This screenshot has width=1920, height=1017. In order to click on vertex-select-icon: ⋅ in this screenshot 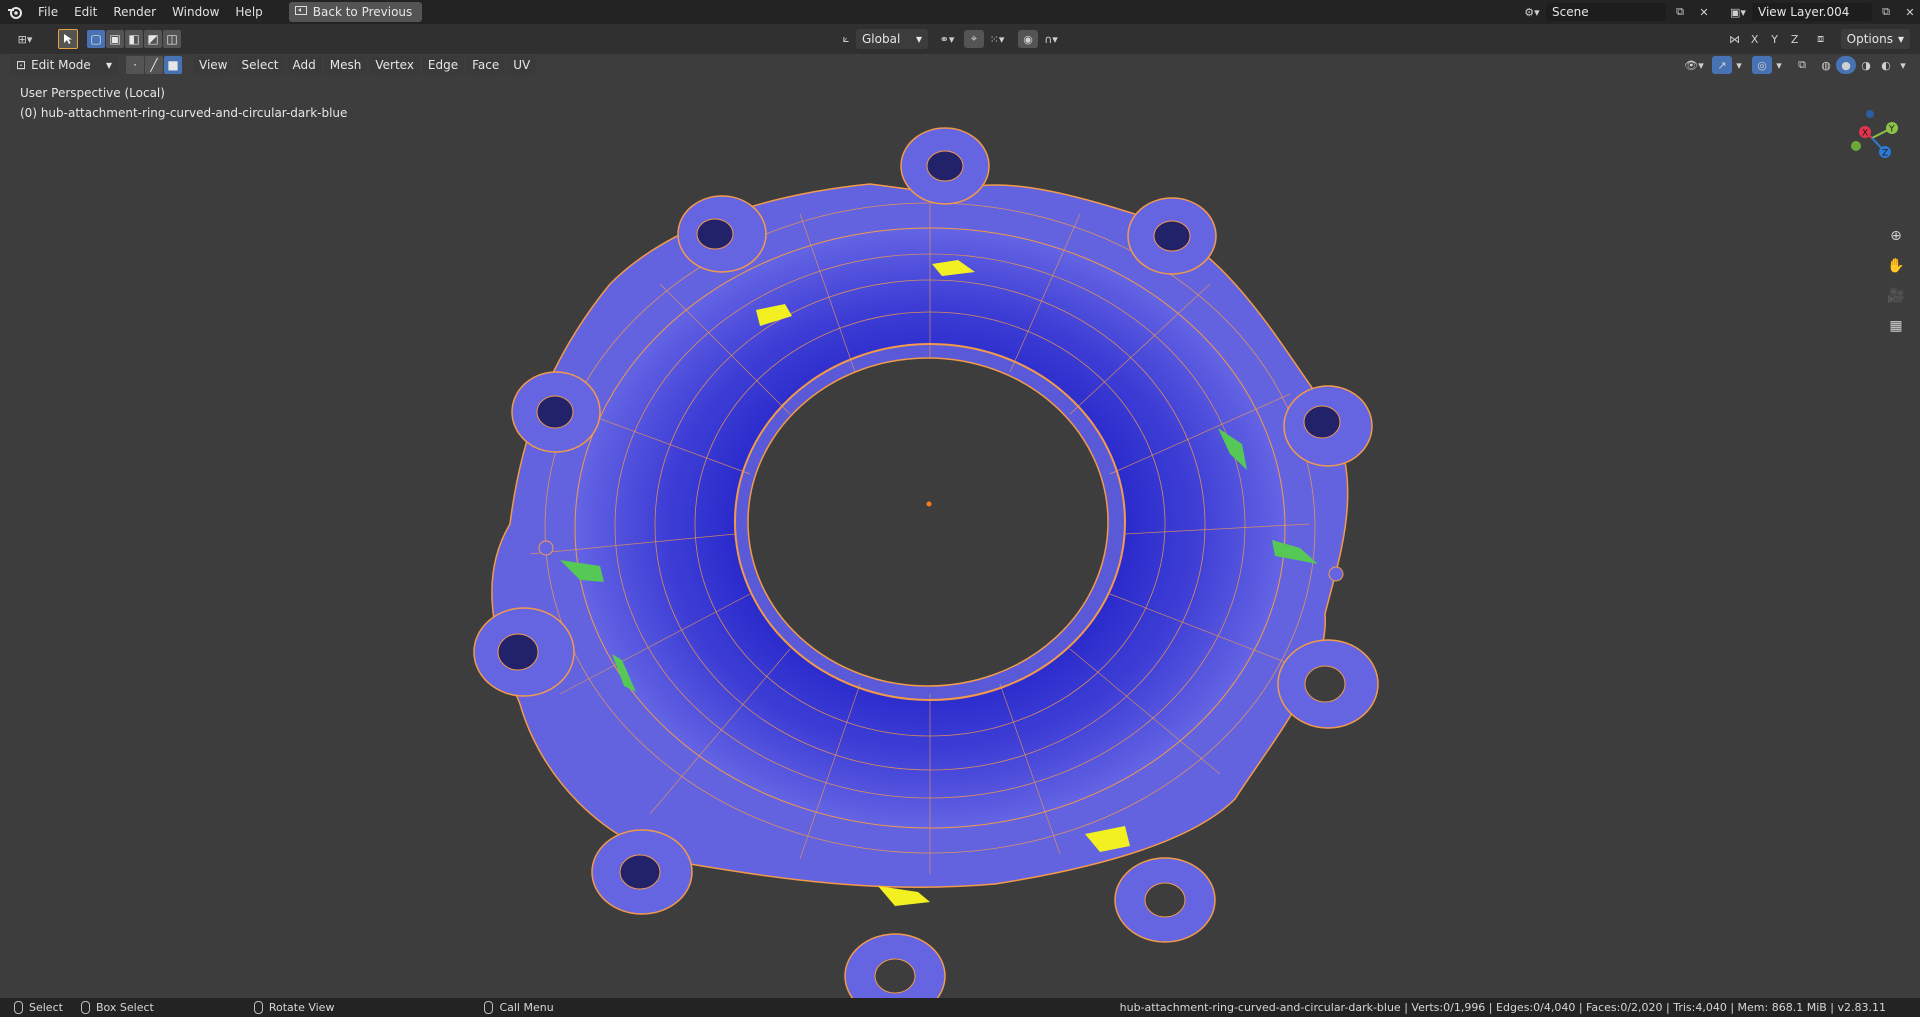, I will do `click(135, 65)`.